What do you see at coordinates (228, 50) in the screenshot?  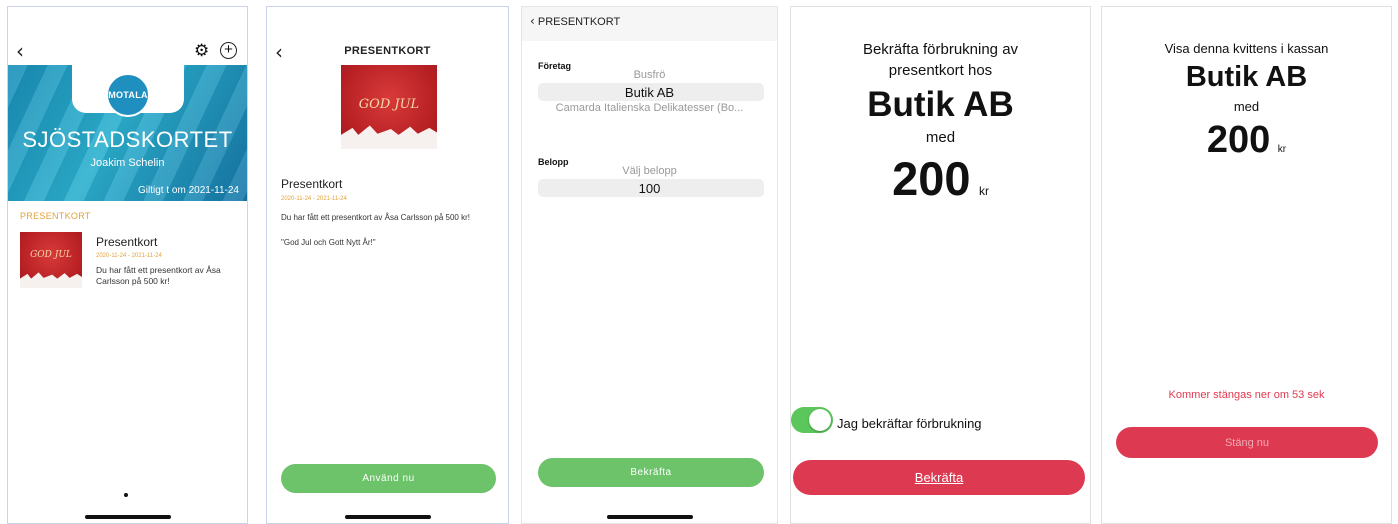 I see `add-circle-icon: +` at bounding box center [228, 50].